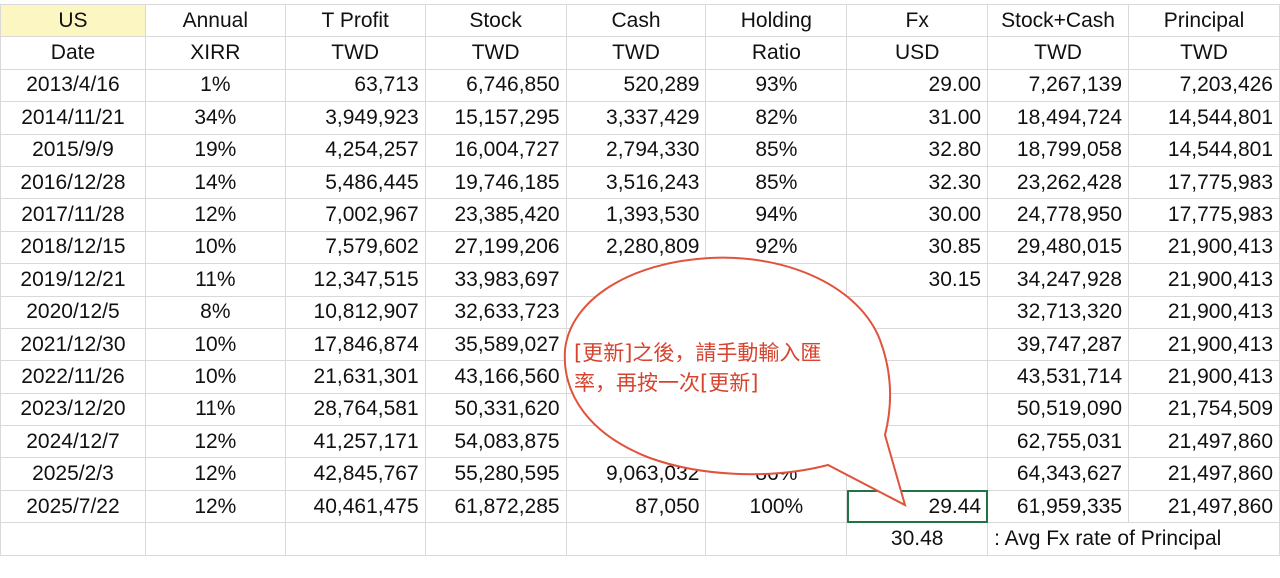  I want to click on avg-fx-label-cell: : Avg Fx rate of Principal, so click(1133, 539).